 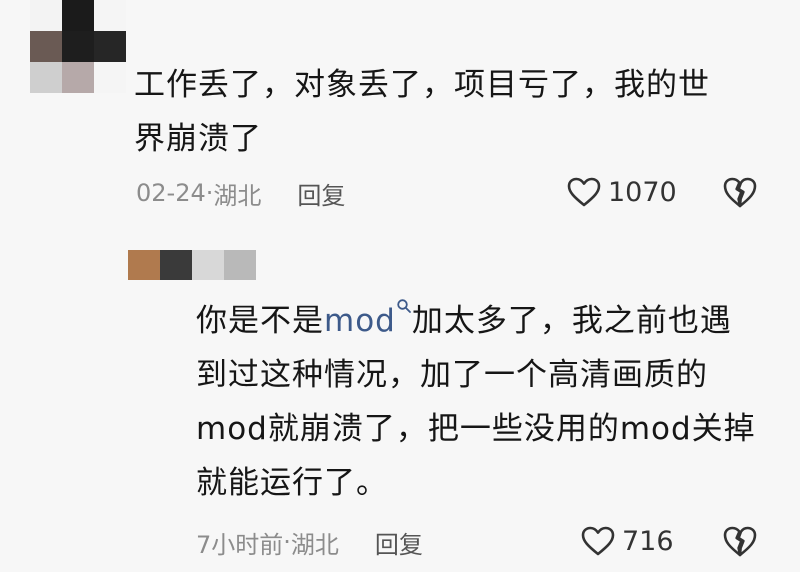 I want to click on mod-link: mod, so click(x=360, y=321).